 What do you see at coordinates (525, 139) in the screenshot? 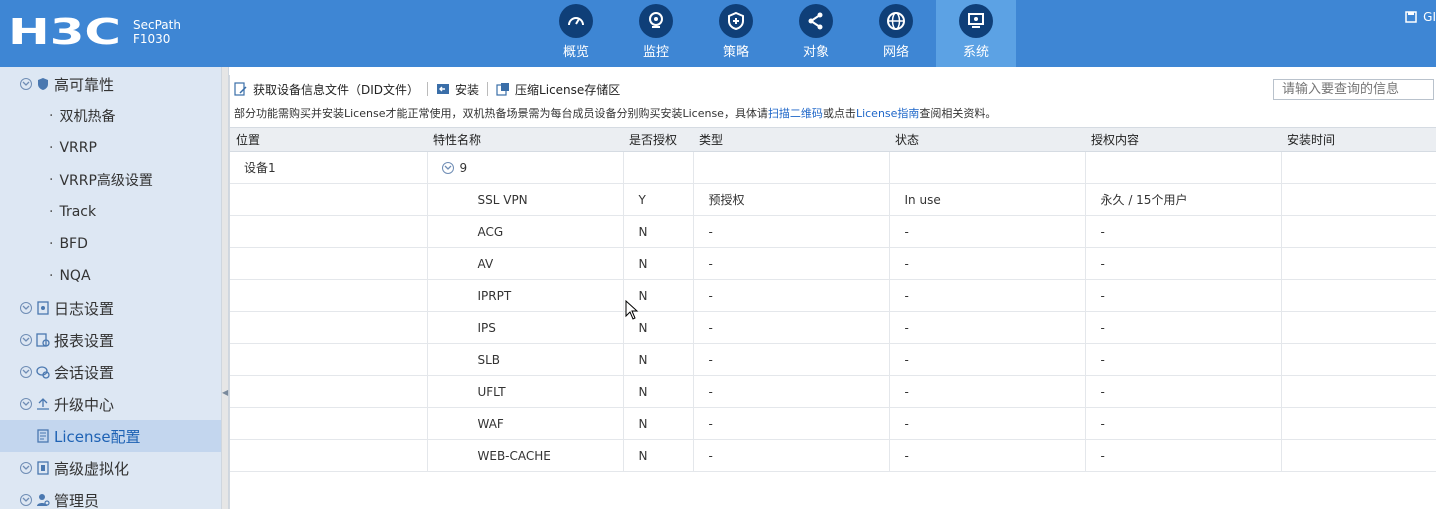
I see `col-header-feature: 特性名称` at bounding box center [525, 139].